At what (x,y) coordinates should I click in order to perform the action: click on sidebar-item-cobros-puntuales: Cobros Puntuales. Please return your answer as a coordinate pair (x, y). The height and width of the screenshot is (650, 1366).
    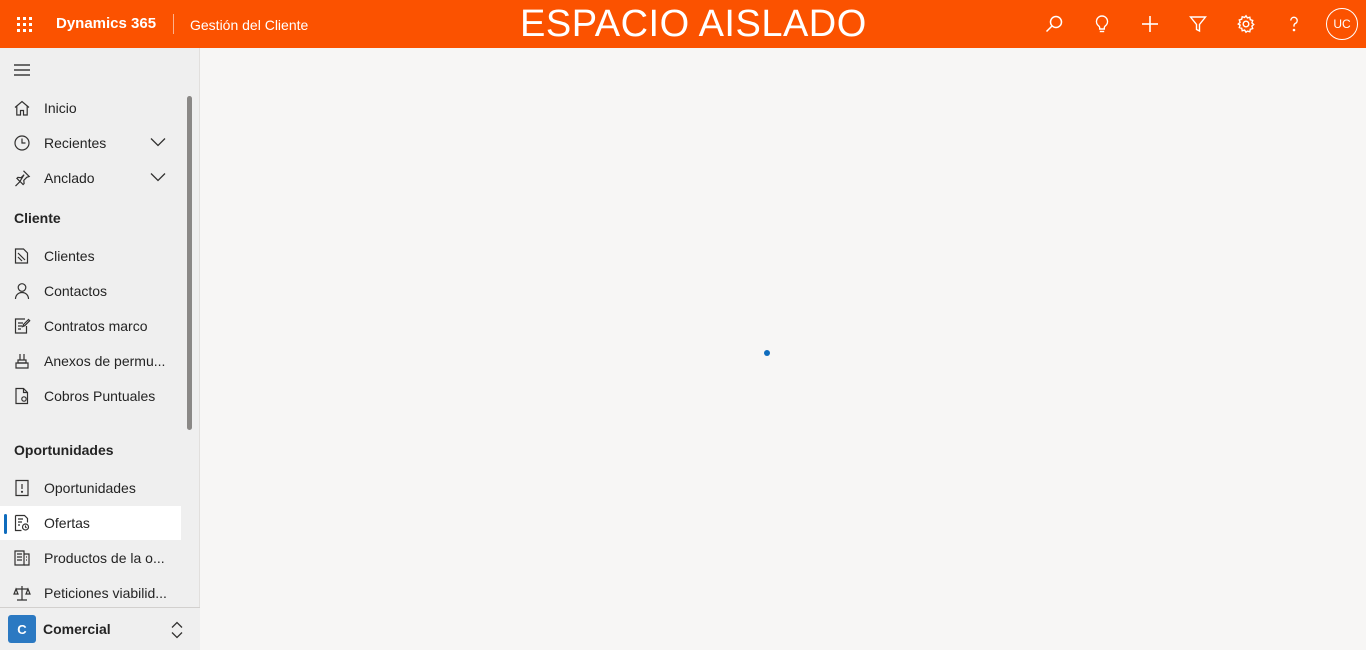
    Looking at the image, I should click on (90, 396).